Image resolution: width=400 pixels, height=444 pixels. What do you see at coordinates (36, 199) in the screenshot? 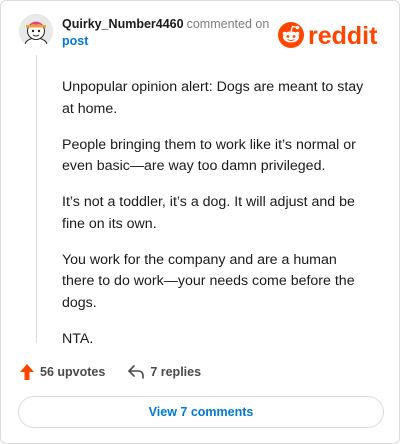
I see `thread-line` at bounding box center [36, 199].